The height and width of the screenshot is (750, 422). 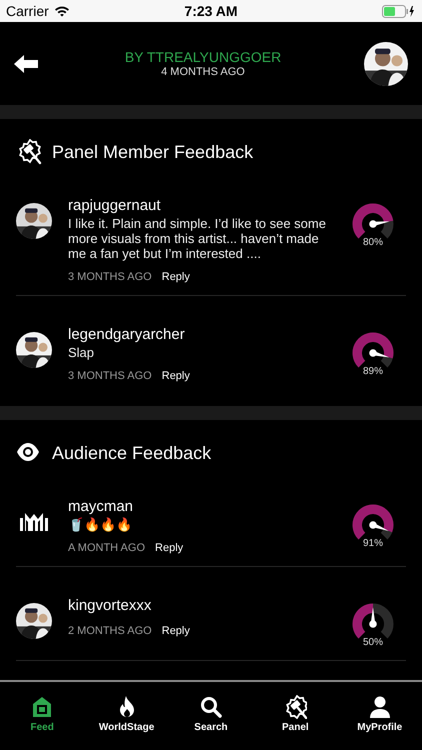 I want to click on post-age: 4 MONTHS AGO, so click(x=203, y=72).